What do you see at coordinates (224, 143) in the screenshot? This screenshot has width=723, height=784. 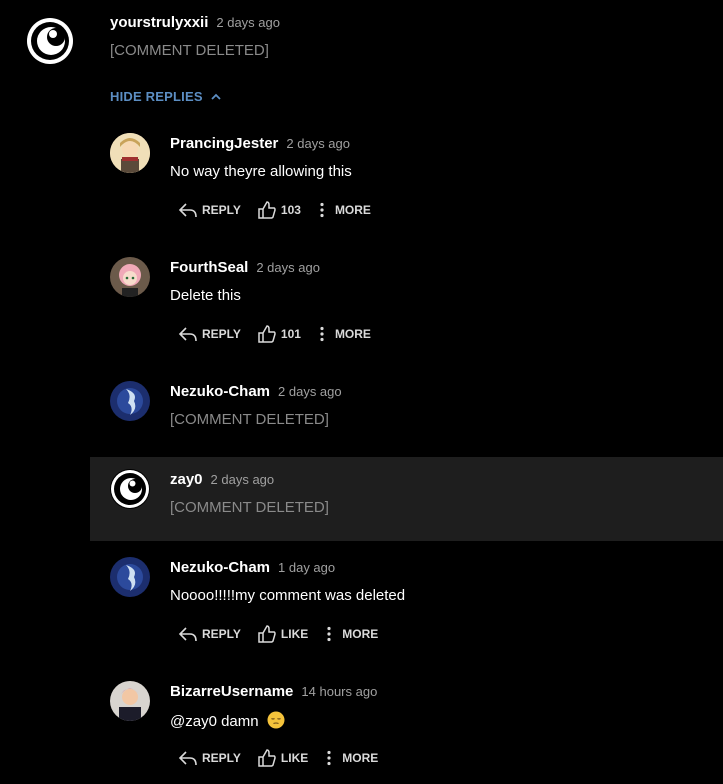 I see `username: PrancingJester` at bounding box center [224, 143].